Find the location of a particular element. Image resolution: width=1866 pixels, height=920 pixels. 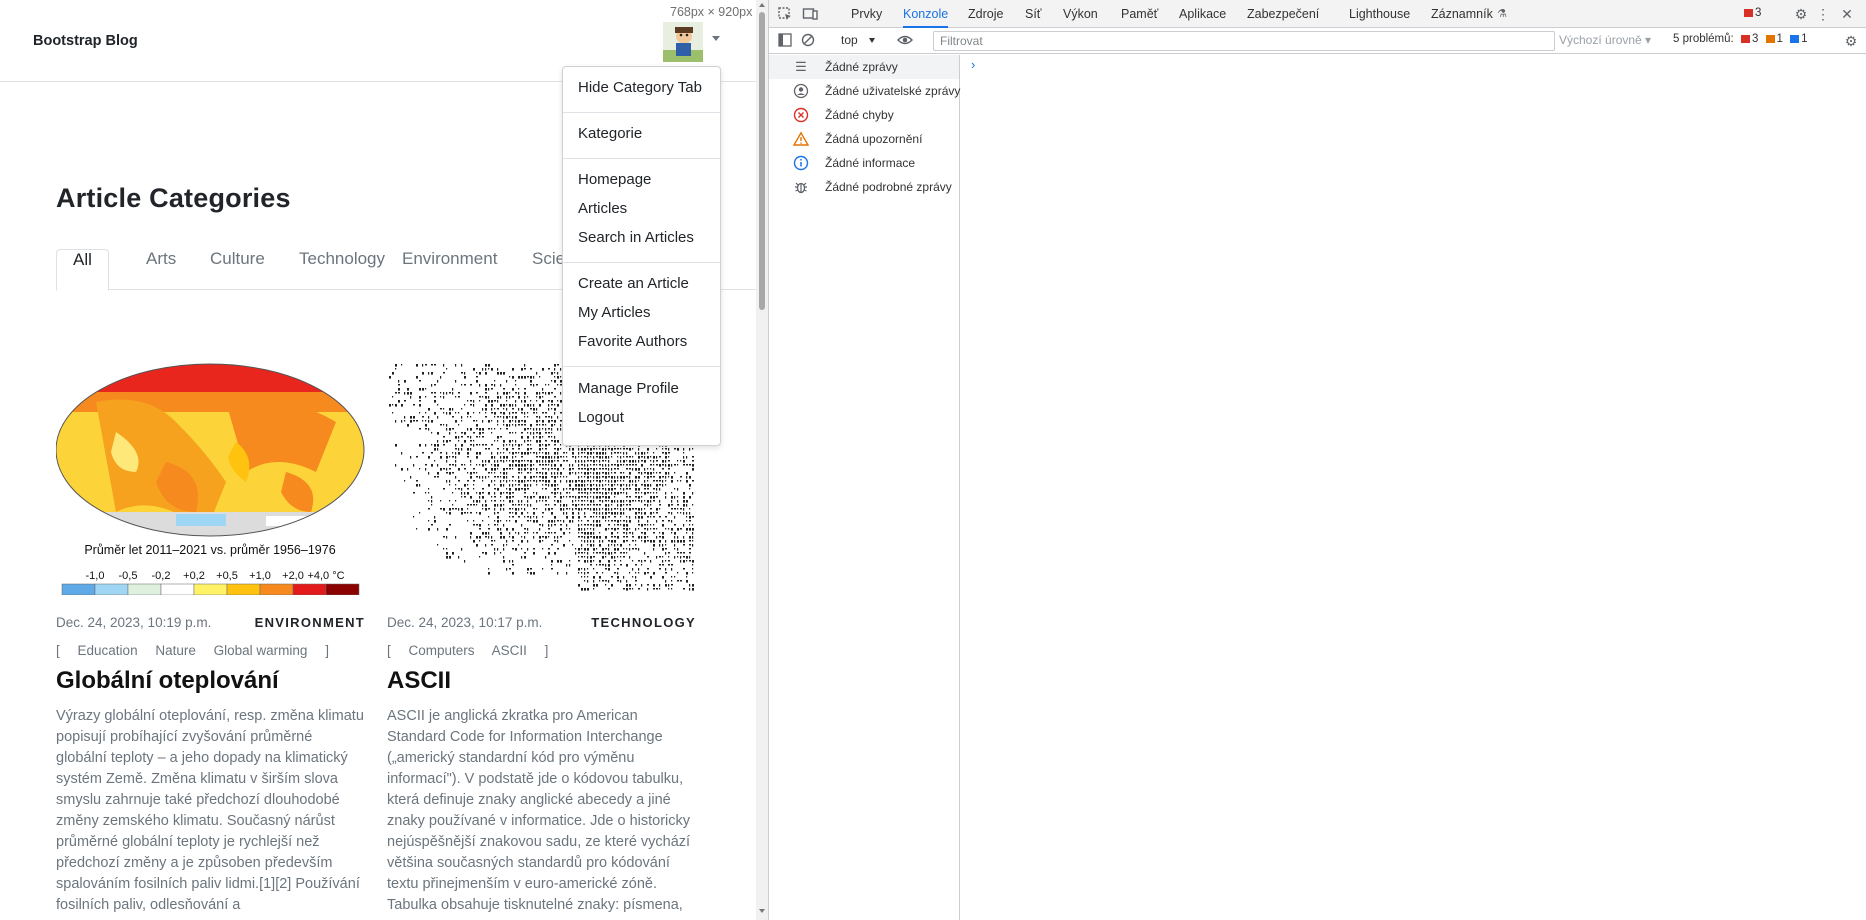

article-title: Globální oteplování is located at coordinates (167, 681).